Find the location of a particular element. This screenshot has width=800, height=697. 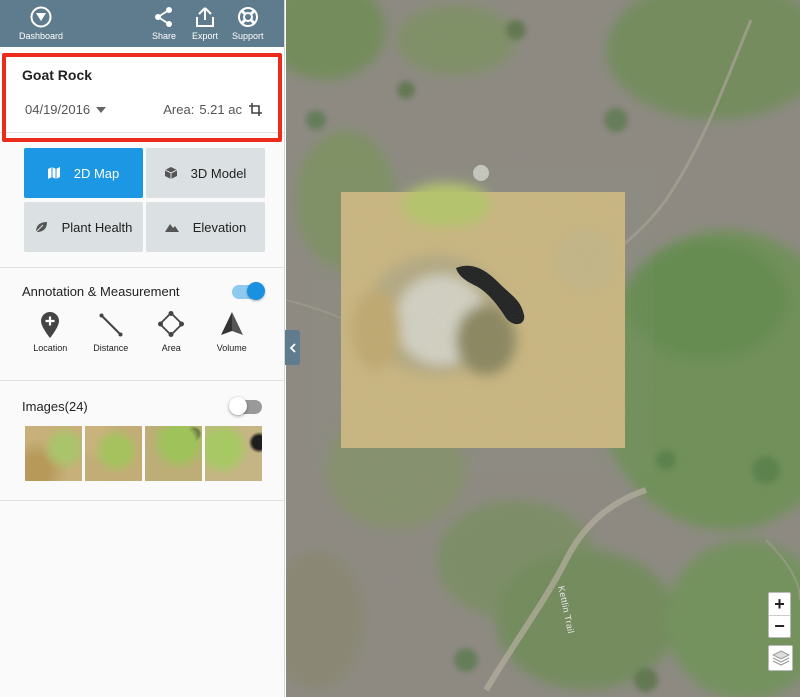

zoom-control: + − is located at coordinates (779, 615).